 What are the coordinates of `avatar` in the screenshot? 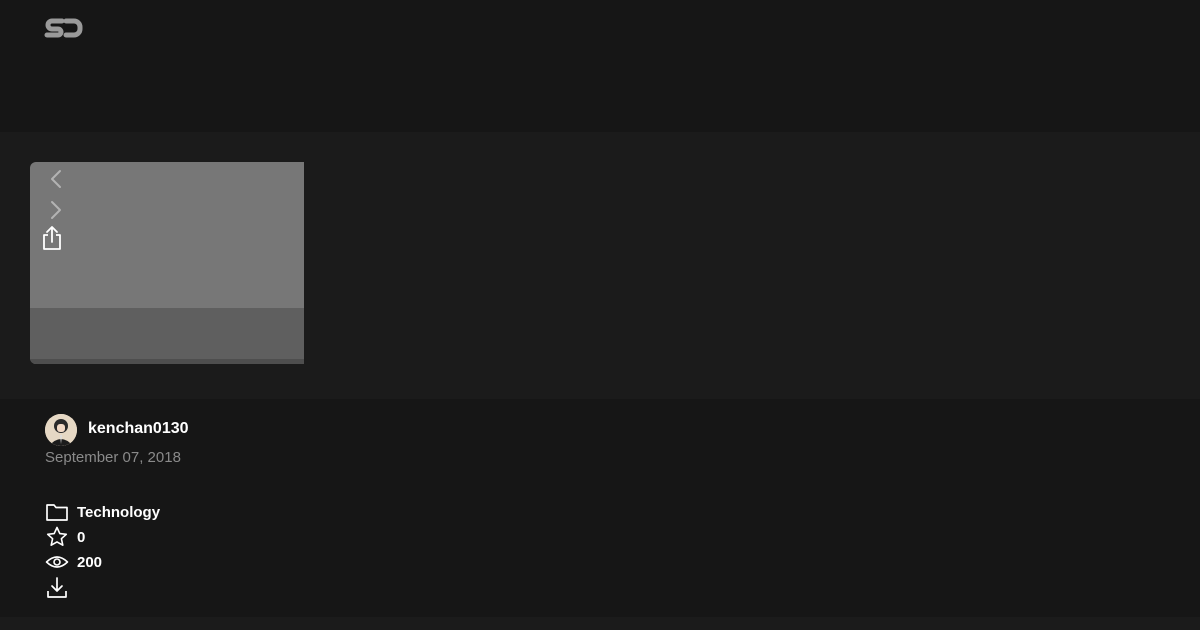 It's located at (61, 430).